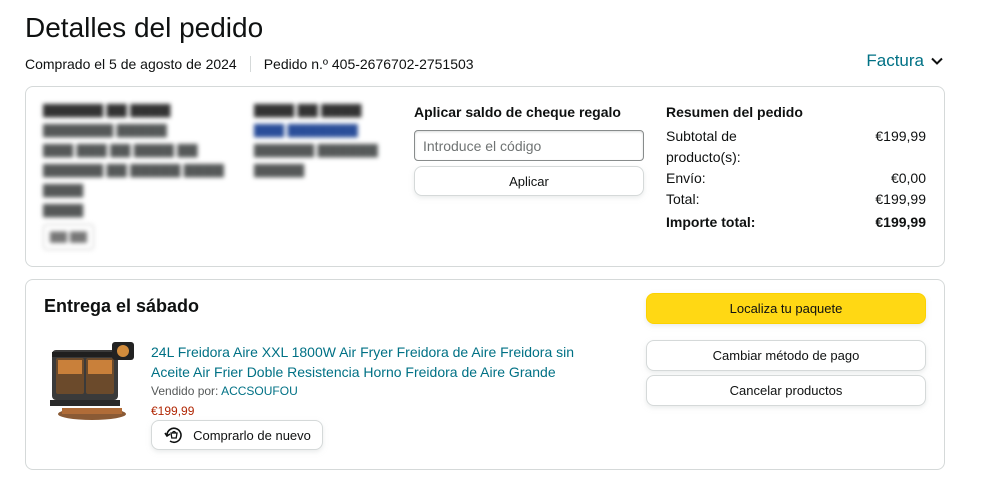 The width and height of the screenshot is (985, 492). I want to click on gift-card-heading: Aplicar saldo de cheque regalo, so click(517, 112).